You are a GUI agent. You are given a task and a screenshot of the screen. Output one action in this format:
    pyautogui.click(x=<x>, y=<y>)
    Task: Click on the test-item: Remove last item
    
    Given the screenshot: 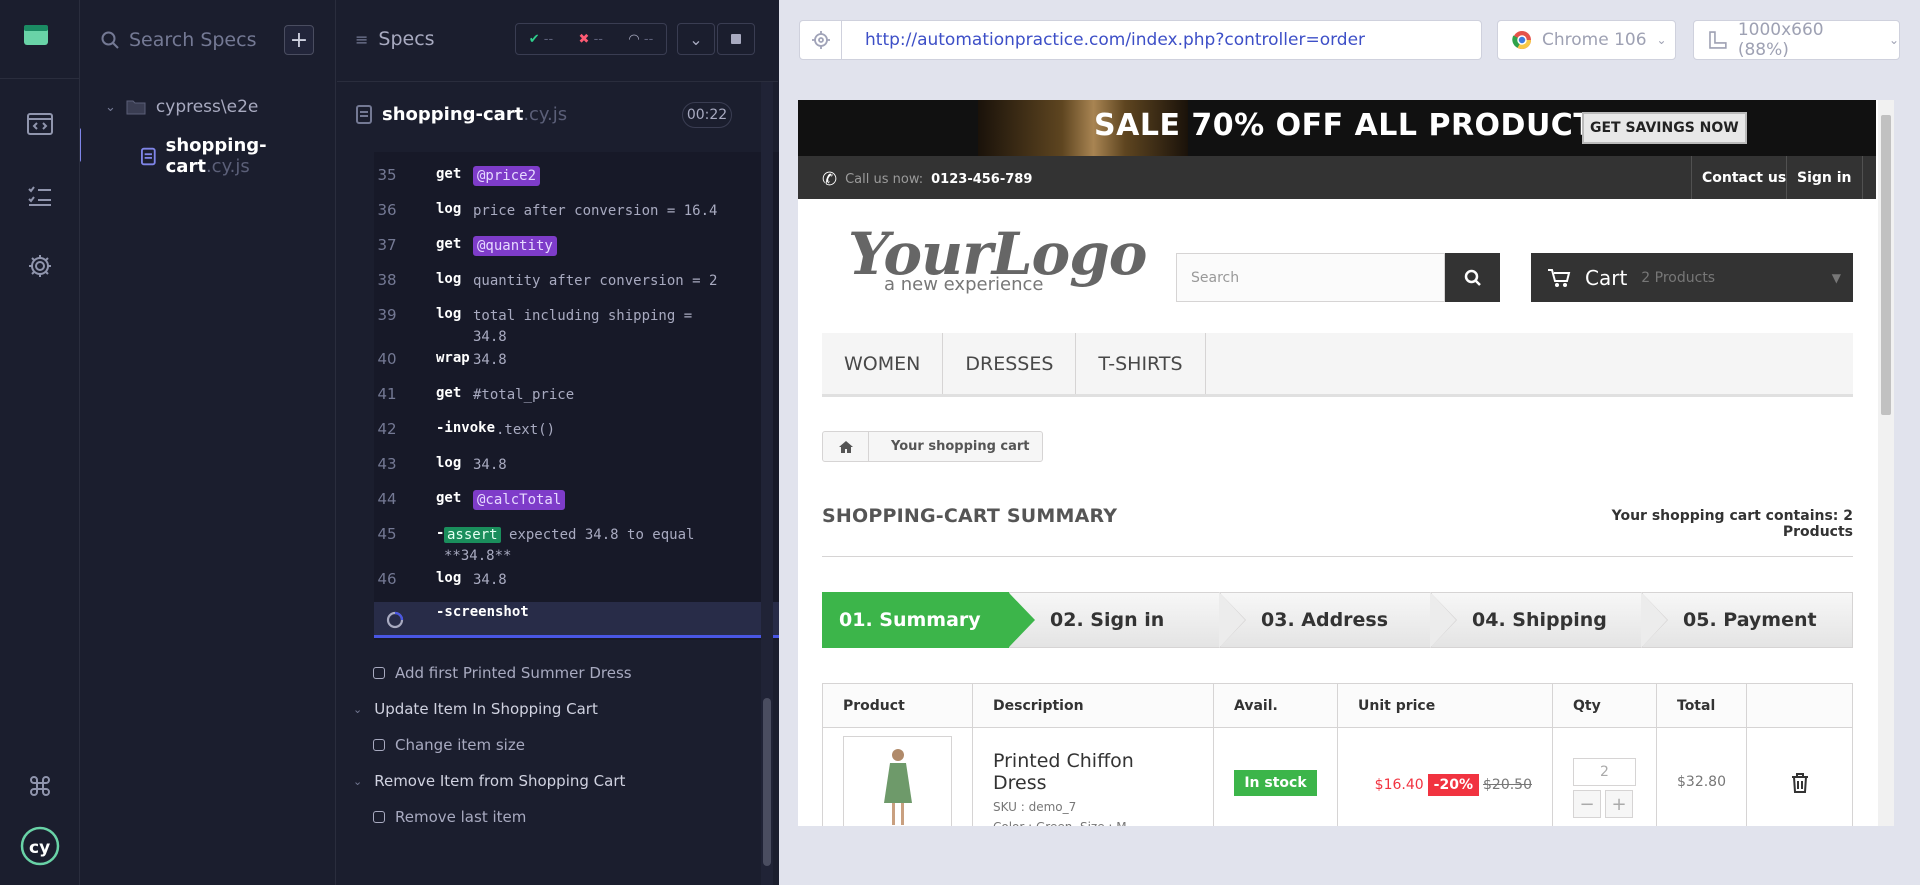 What is the action you would take?
    pyautogui.click(x=449, y=817)
    